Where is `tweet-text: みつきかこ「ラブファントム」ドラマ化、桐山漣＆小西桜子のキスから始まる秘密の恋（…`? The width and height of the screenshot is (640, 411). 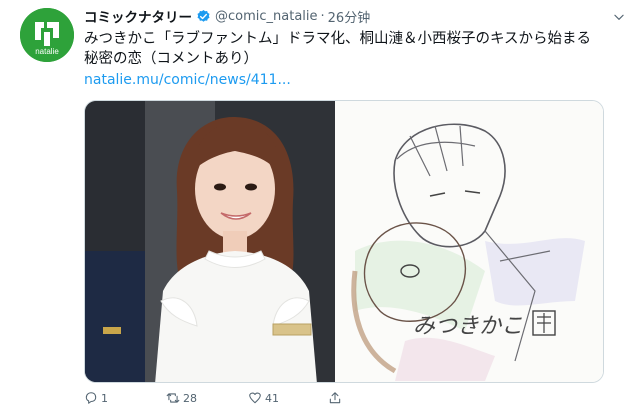
tweet-text: みつきかこ「ラブファントム」ドラマ化、桐山漣＆小西桜子のキスから始まる秘密の恋（… is located at coordinates (338, 49).